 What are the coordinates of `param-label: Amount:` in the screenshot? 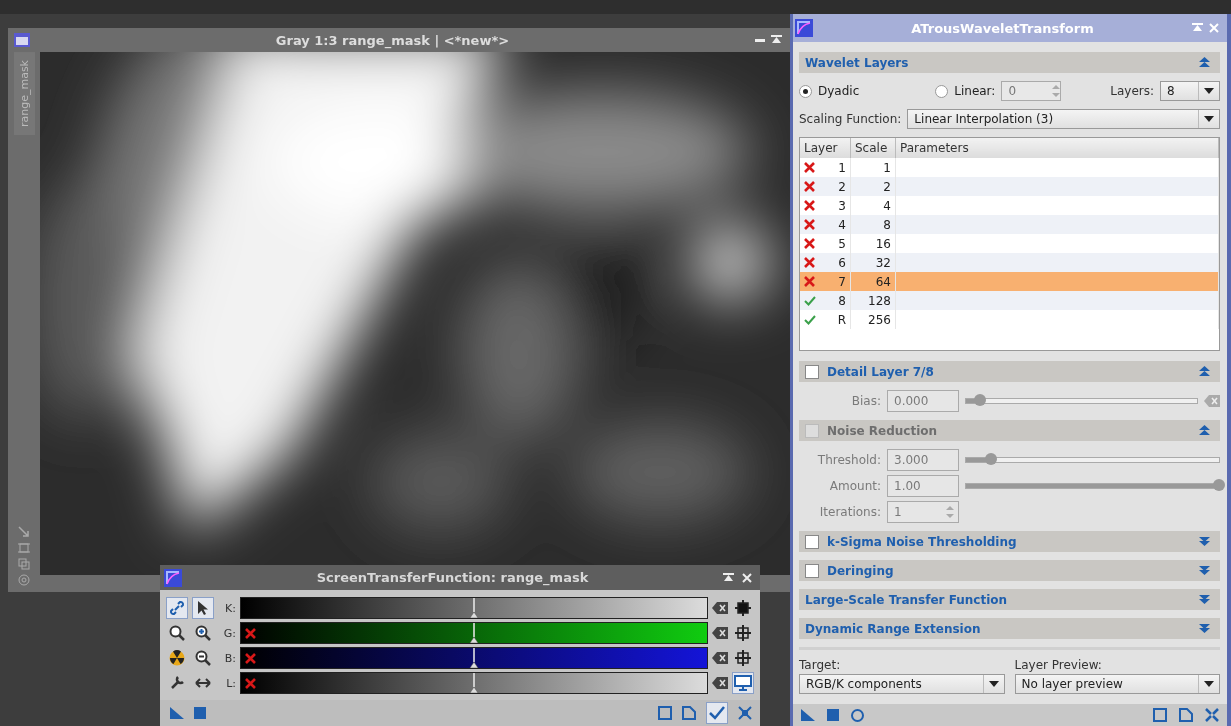 It's located at (854, 486).